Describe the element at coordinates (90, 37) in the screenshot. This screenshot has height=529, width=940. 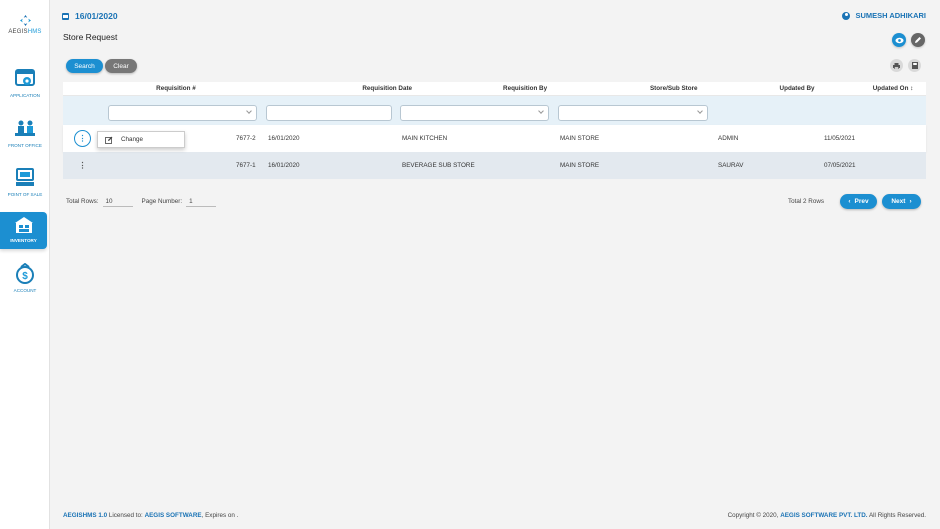
I see `page-title: Store Request` at that location.